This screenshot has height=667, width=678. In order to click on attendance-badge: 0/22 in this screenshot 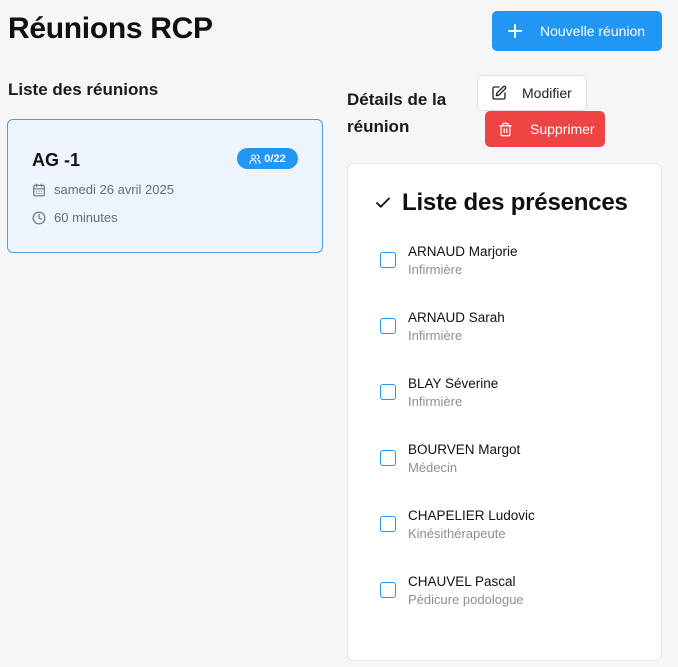, I will do `click(267, 158)`.